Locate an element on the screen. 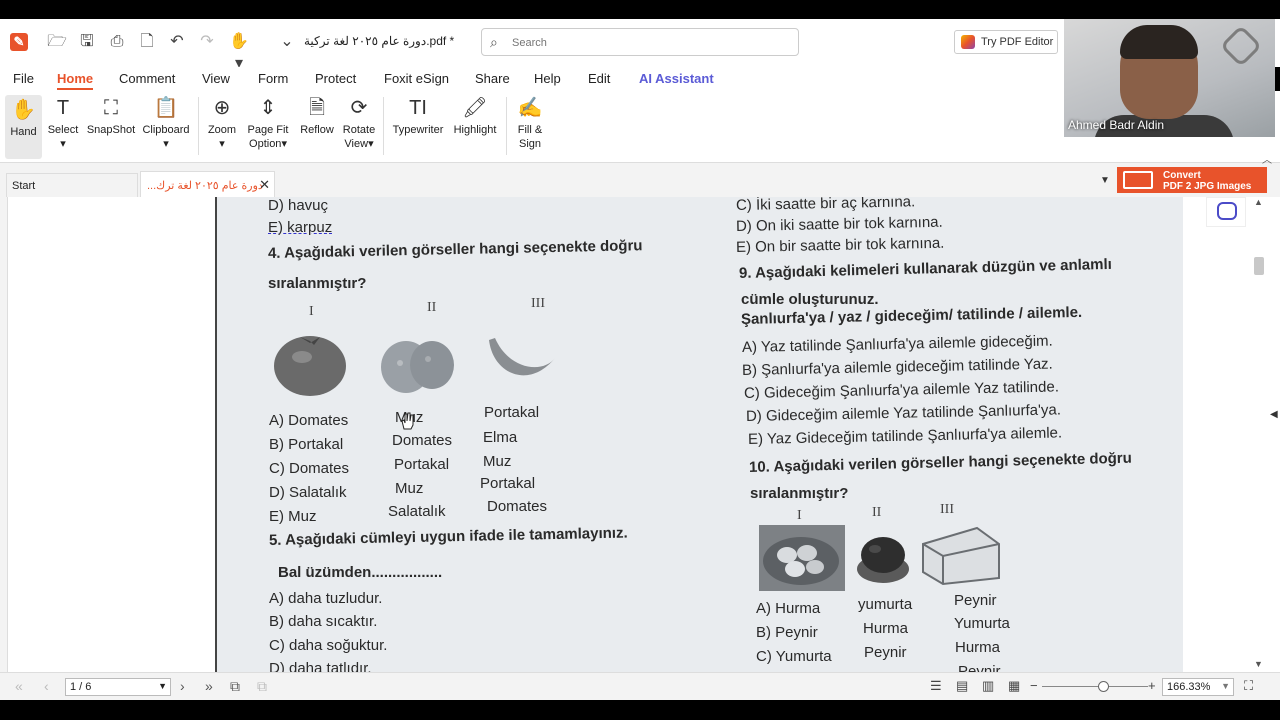 This screenshot has height=720, width=1280. document-title: دورة عام ٢٠٢٥ لغة تركية.pdf * is located at coordinates (379, 41).